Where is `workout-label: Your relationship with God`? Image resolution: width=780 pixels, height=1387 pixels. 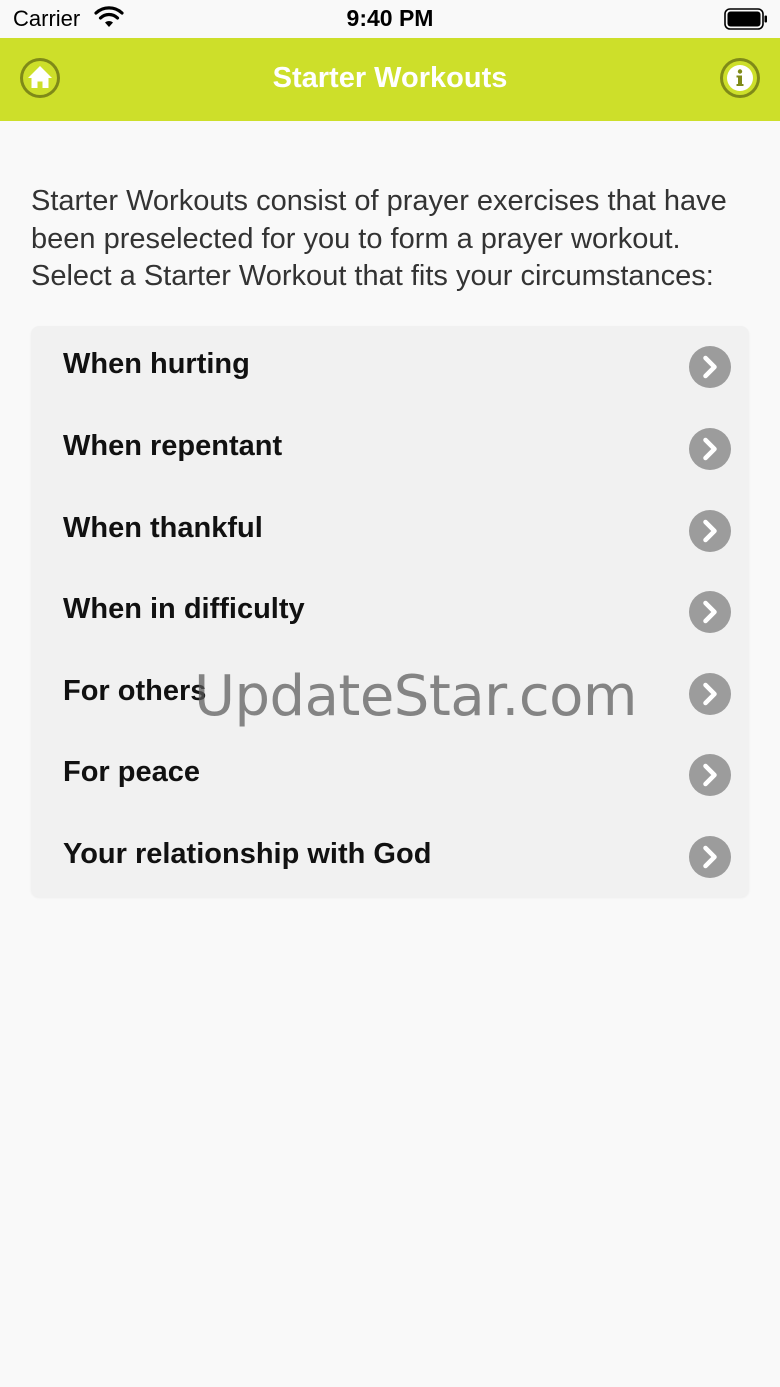
workout-label: Your relationship with God is located at coordinates (247, 854).